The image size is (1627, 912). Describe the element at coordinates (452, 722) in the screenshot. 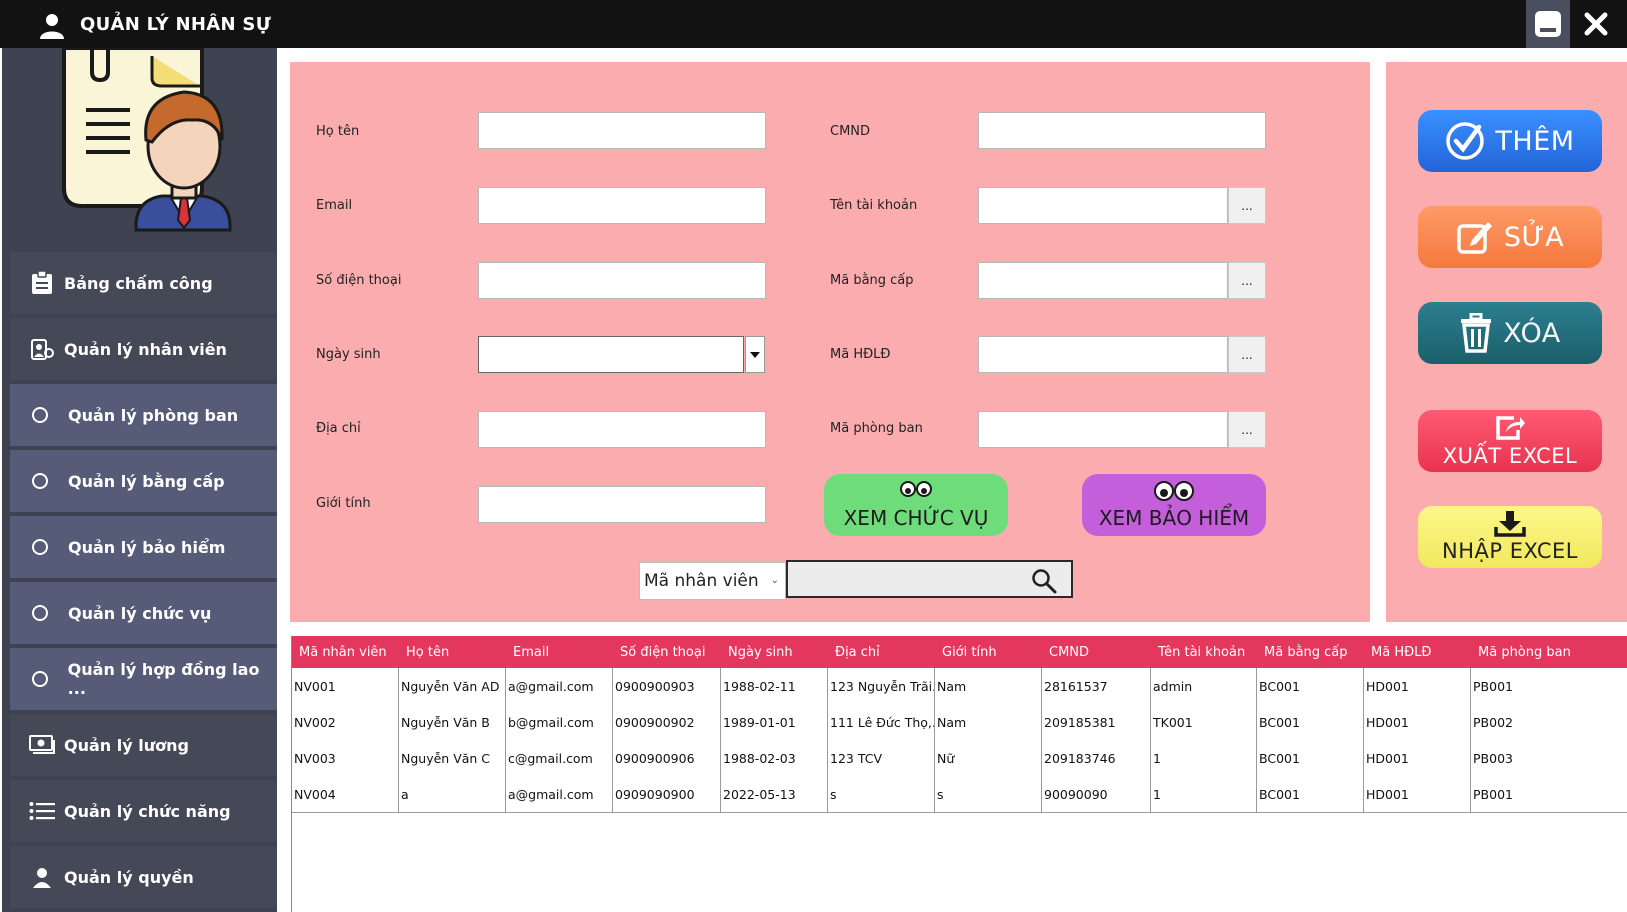

I see `table-cell: Nguyễn Văn B` at that location.